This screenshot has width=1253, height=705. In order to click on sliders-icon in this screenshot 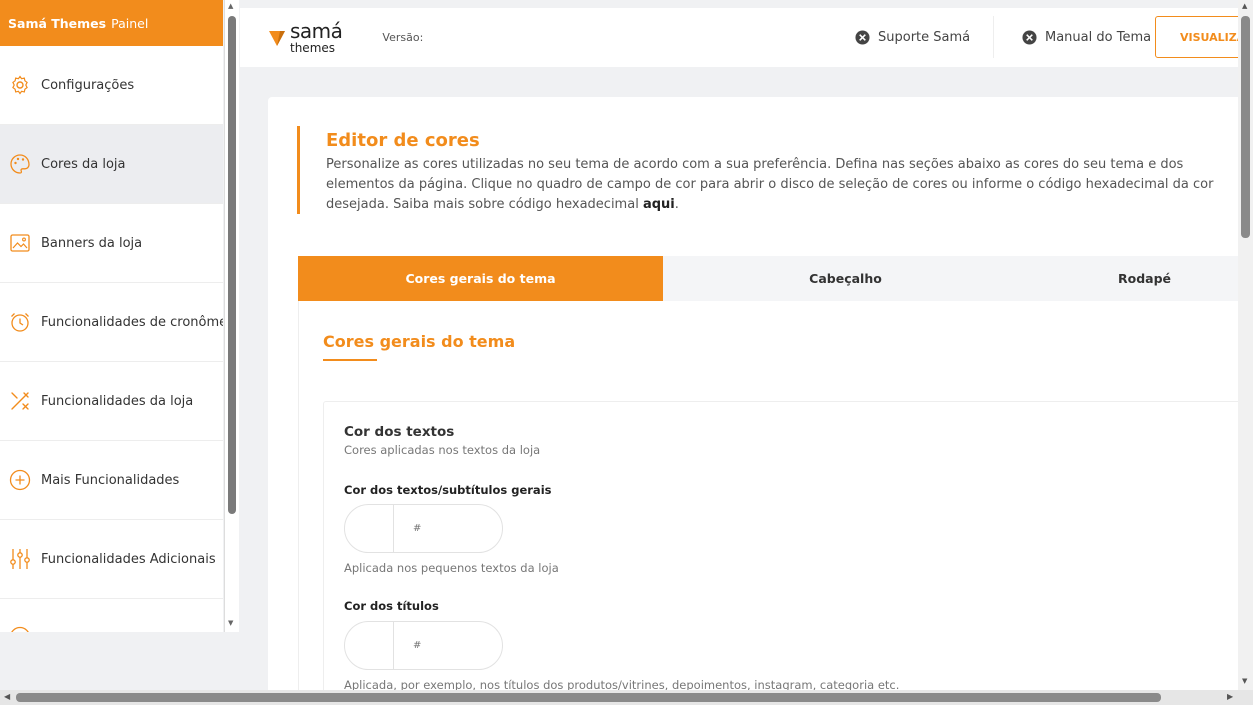, I will do `click(20, 559)`.